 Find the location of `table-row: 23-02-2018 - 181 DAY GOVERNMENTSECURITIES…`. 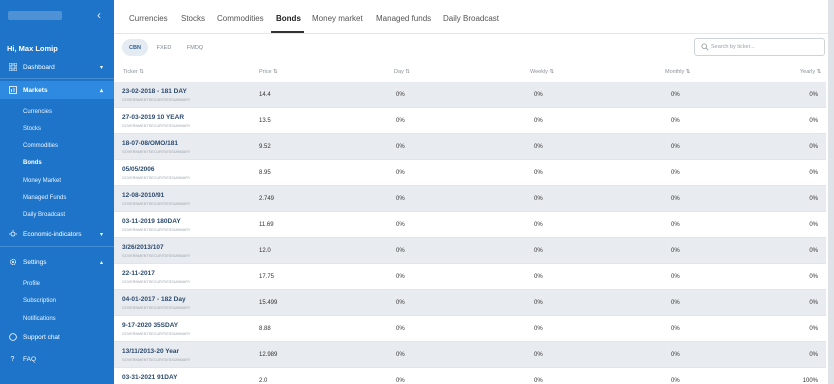

table-row: 23-02-2018 - 181 DAY GOVERNMENTSECURITIES… is located at coordinates (470, 95).